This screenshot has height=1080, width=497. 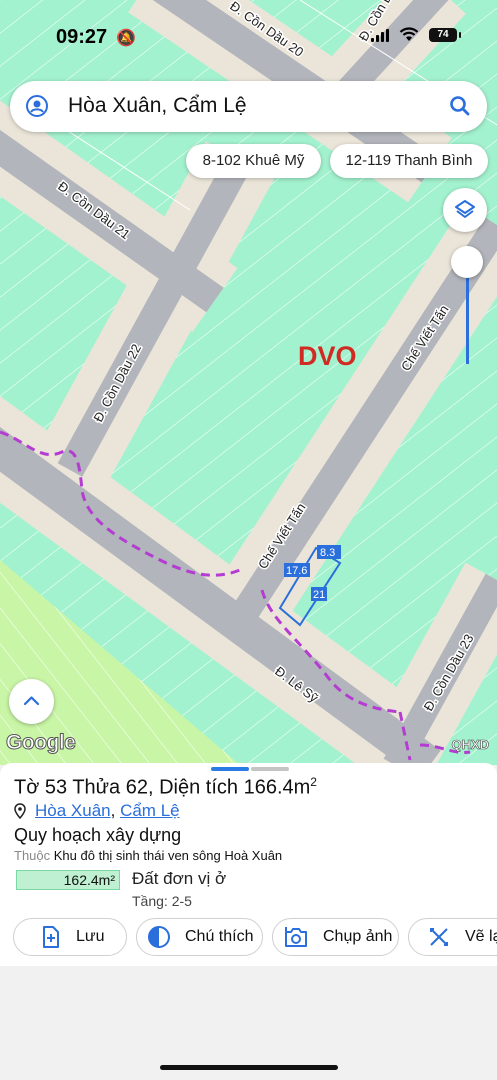 I want to click on capture-label: Chụp ảnh, so click(x=358, y=936).